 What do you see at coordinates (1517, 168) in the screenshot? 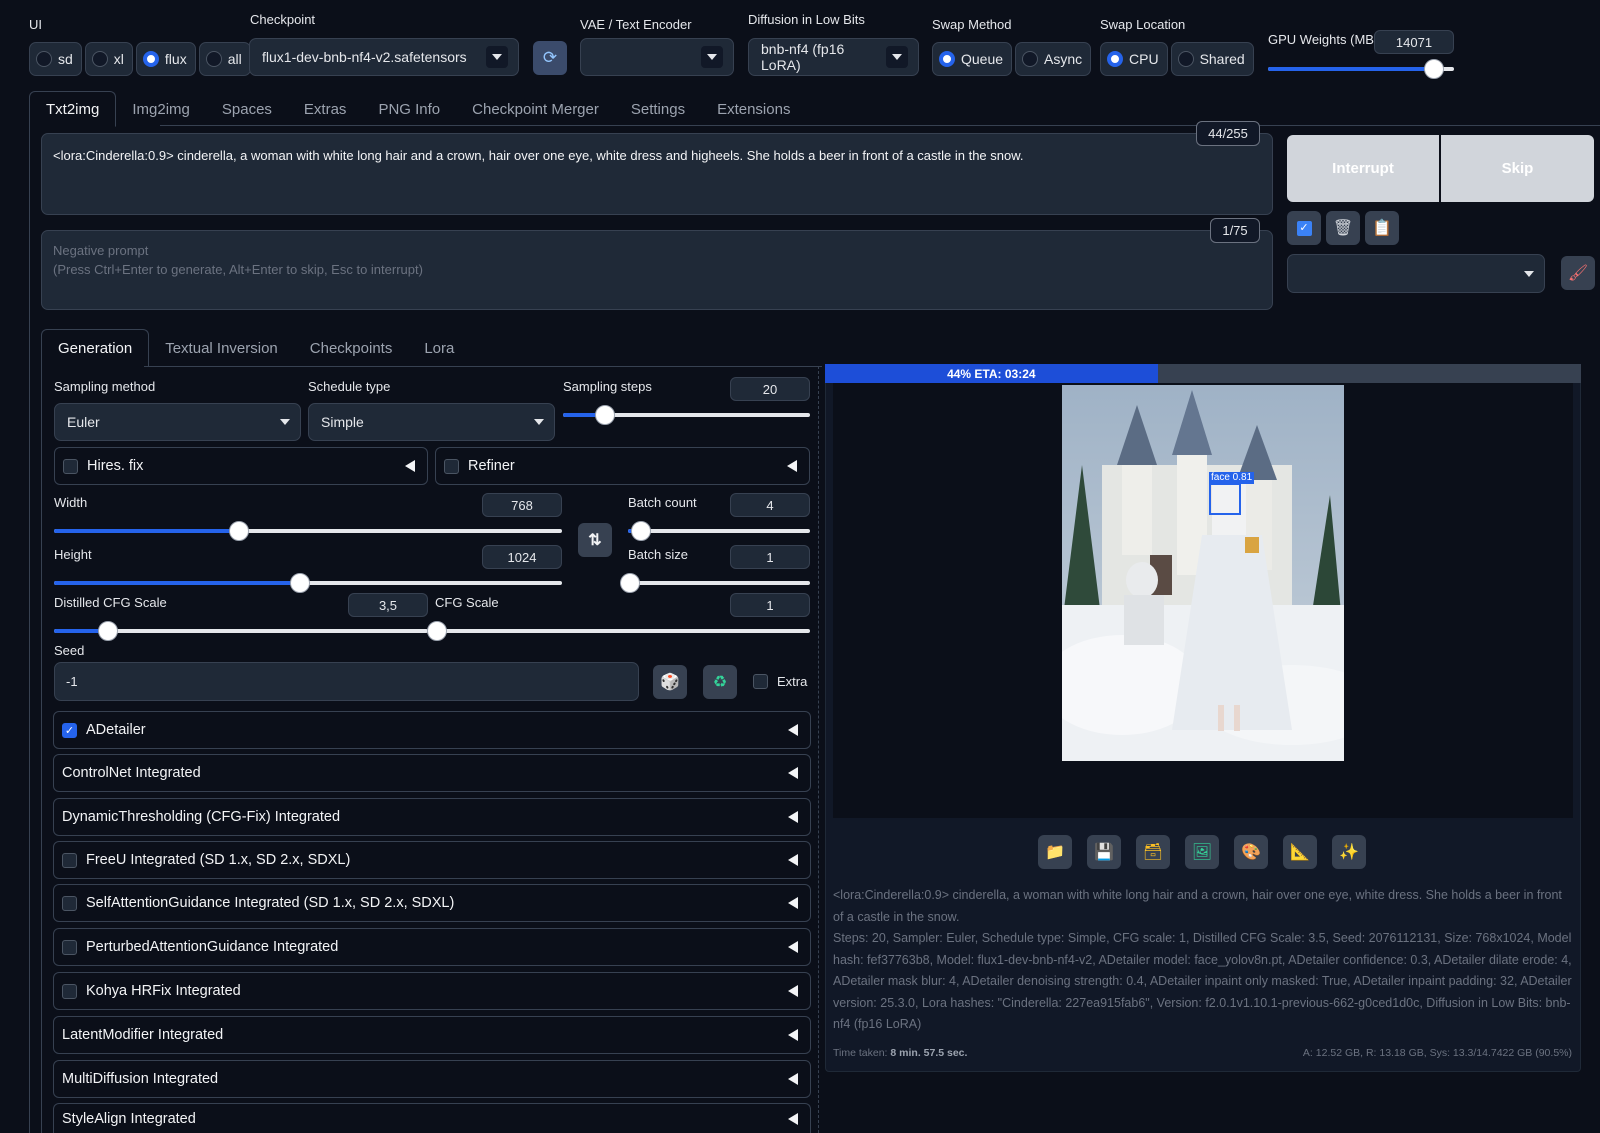
I see `skip-button: Skip` at bounding box center [1517, 168].